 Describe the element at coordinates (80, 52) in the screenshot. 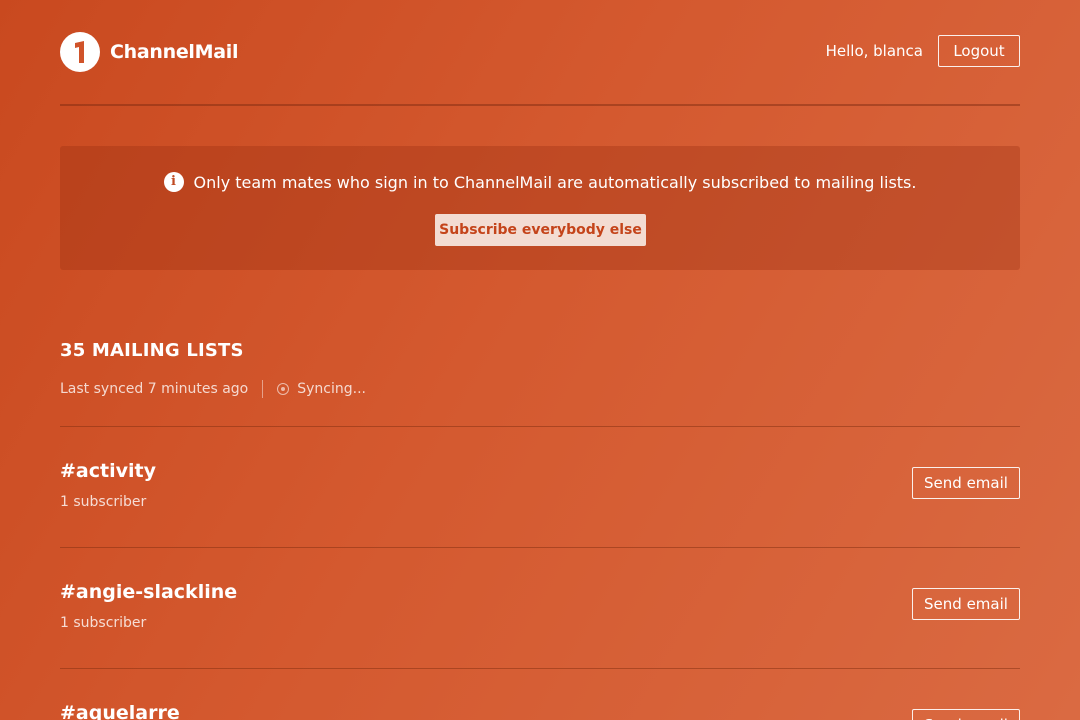

I see `channelmail-logo-icon` at that location.